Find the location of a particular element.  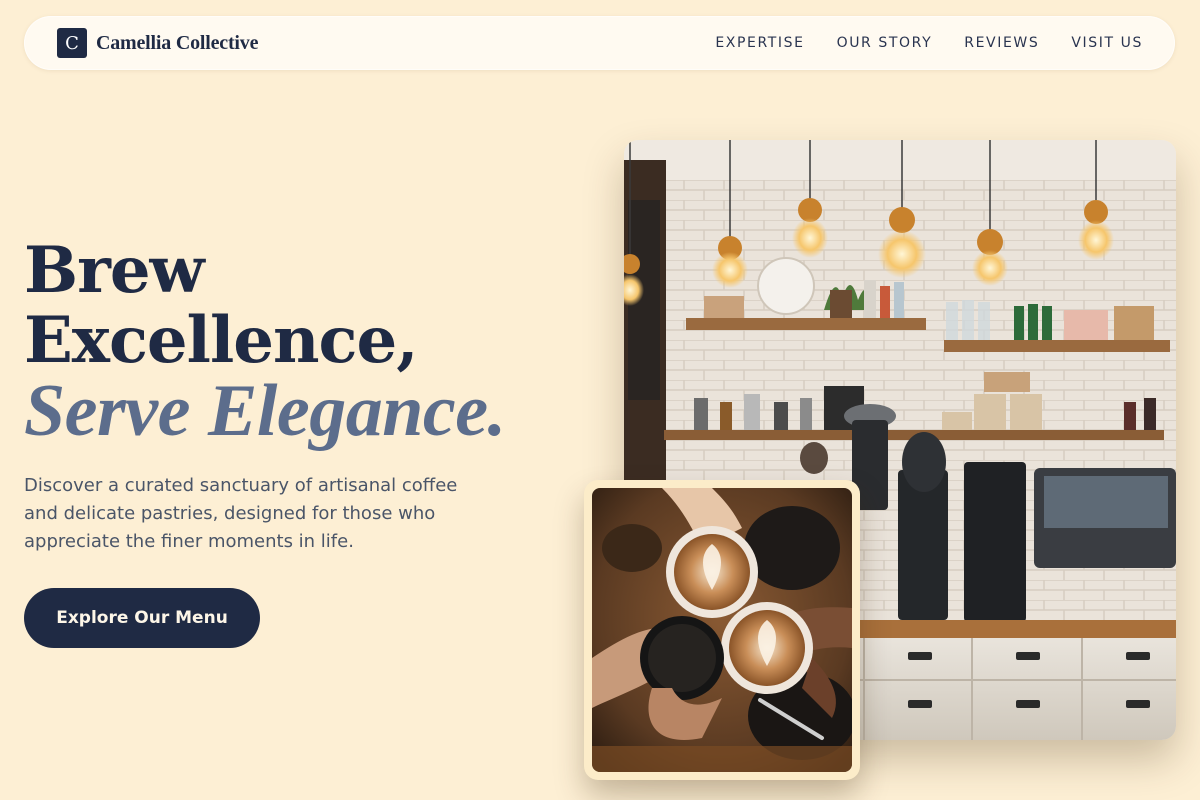

nav-link-visit-us: VISIT US is located at coordinates (1107, 43).